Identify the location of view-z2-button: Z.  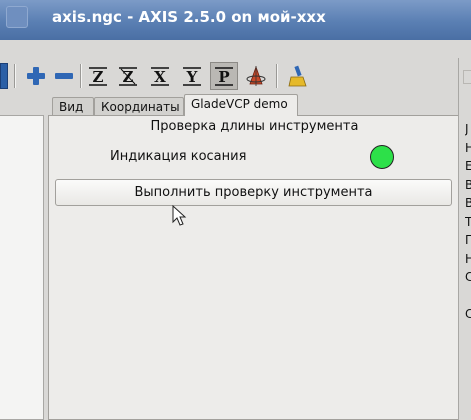
(128, 76).